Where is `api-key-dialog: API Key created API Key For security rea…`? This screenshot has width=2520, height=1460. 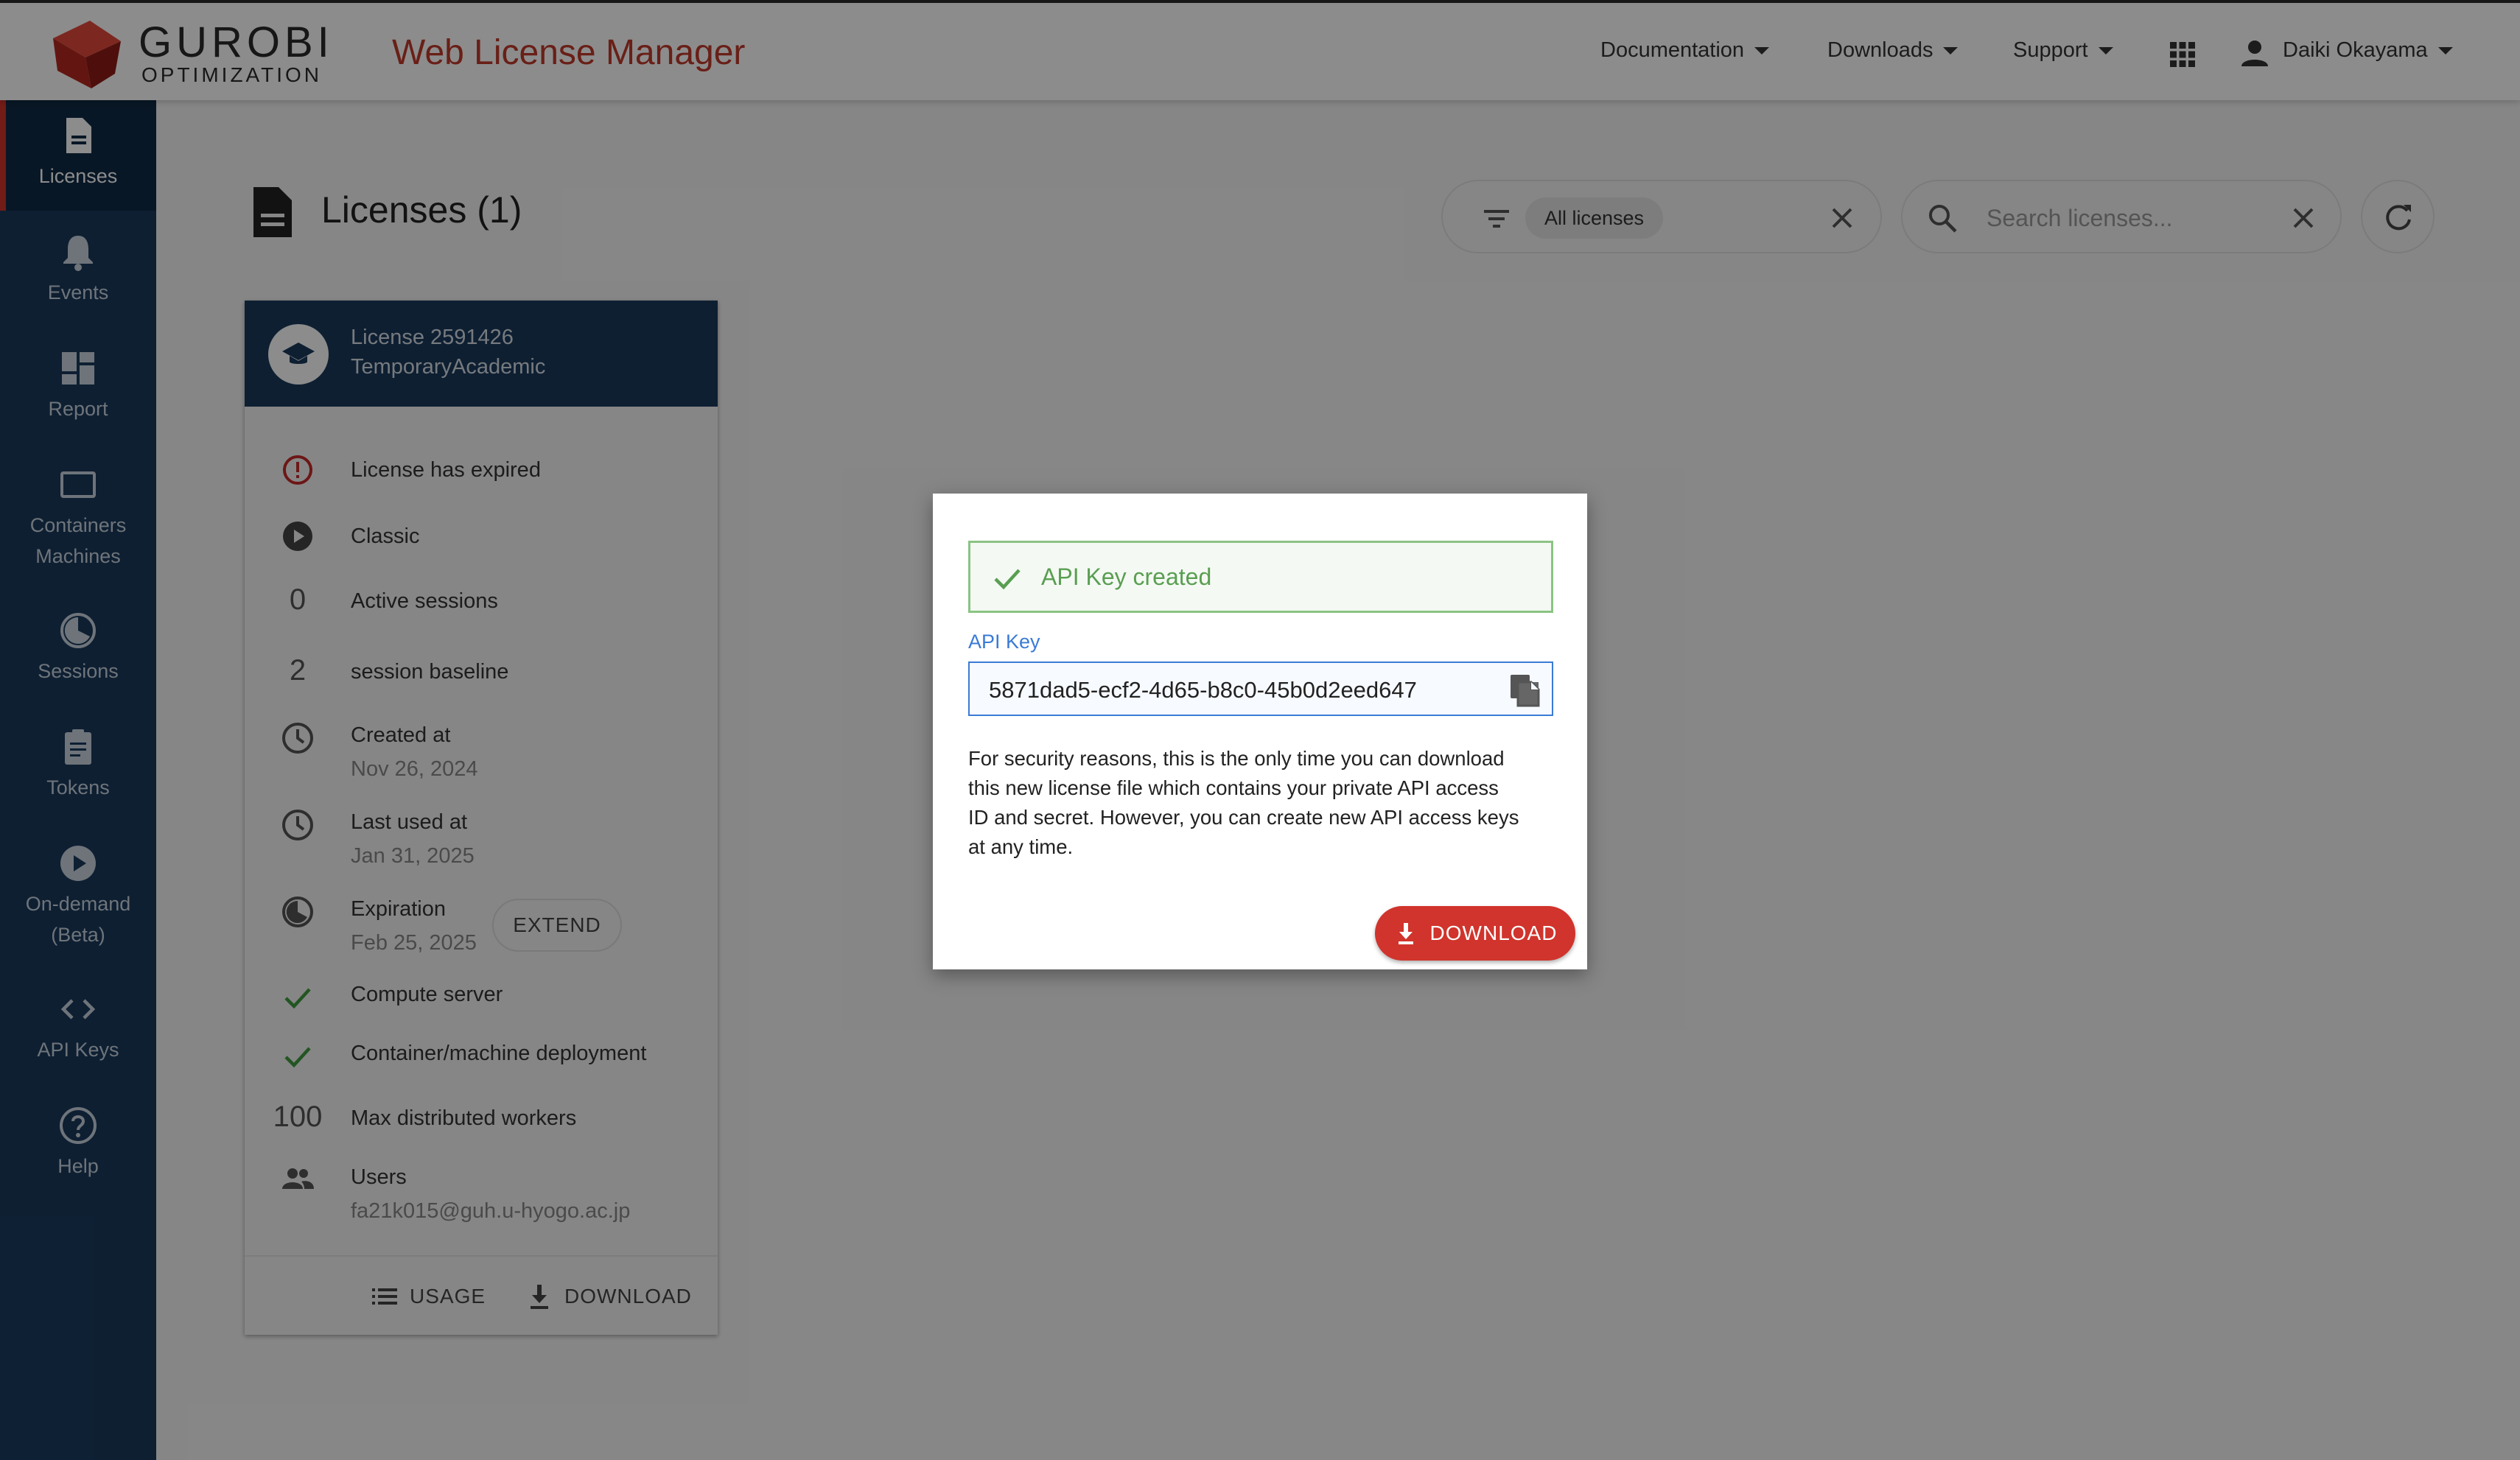 api-key-dialog: API Key created API Key For security rea… is located at coordinates (1260, 731).